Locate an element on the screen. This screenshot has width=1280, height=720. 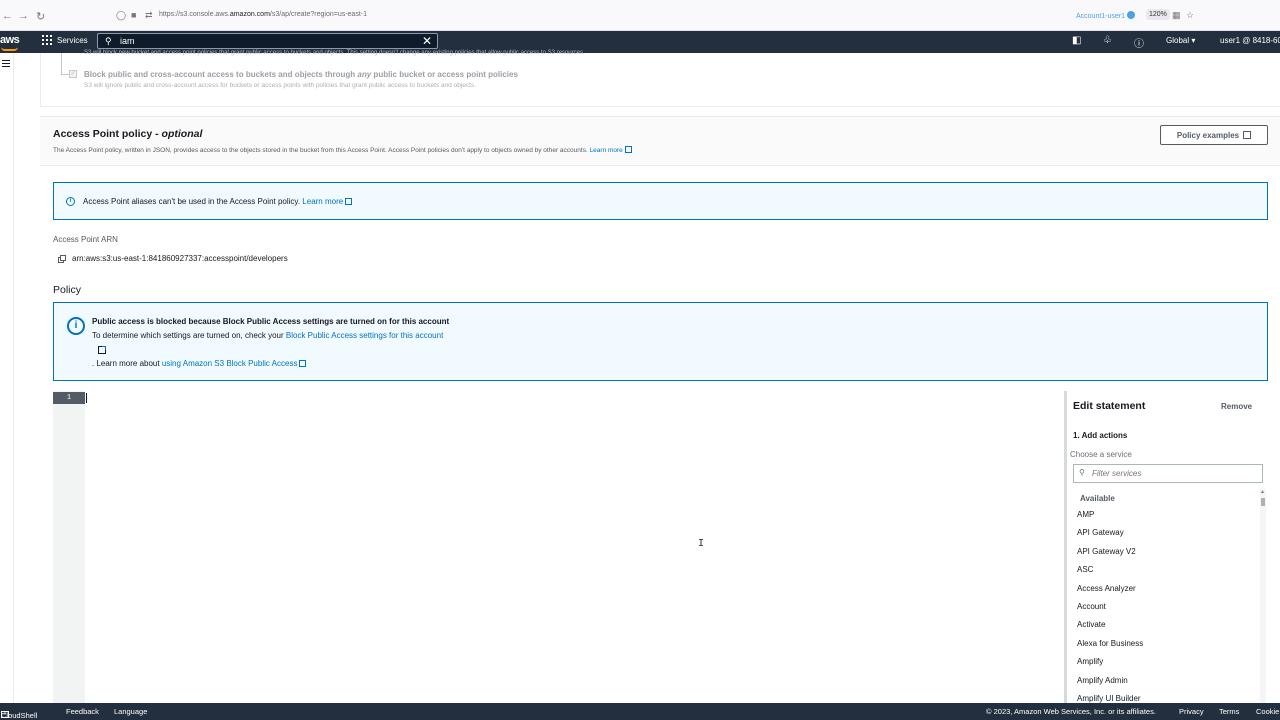
available-heading: Available is located at coordinates (1097, 498).